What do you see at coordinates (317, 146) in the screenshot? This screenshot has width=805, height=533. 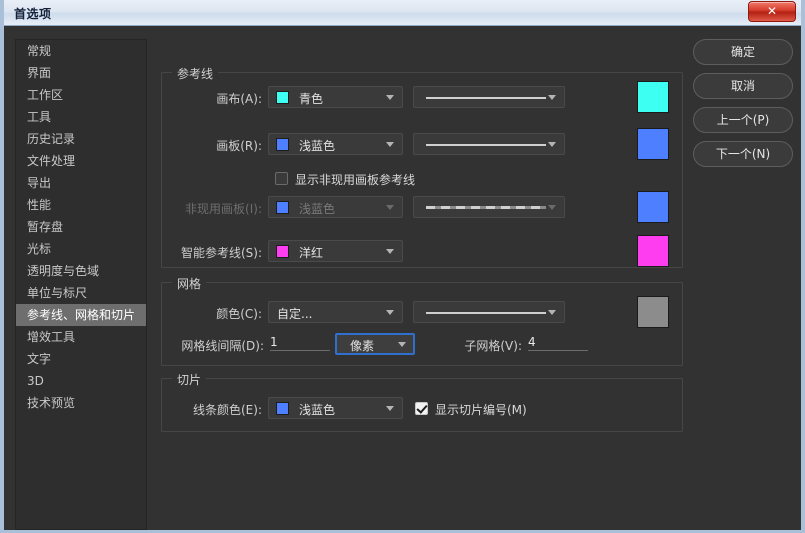 I see `artboard-color-value: 浅蓝色` at bounding box center [317, 146].